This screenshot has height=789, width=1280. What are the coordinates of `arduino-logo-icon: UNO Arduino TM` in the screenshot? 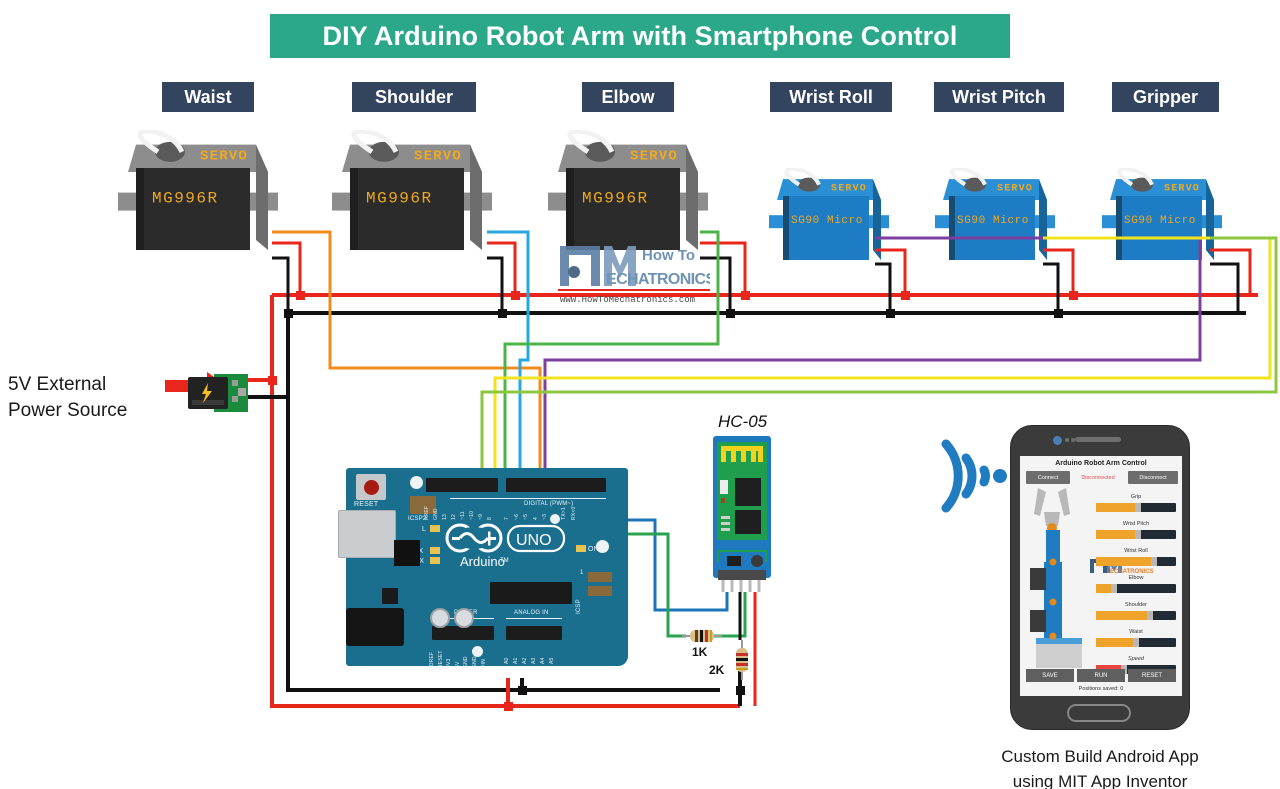 It's located at (505, 545).